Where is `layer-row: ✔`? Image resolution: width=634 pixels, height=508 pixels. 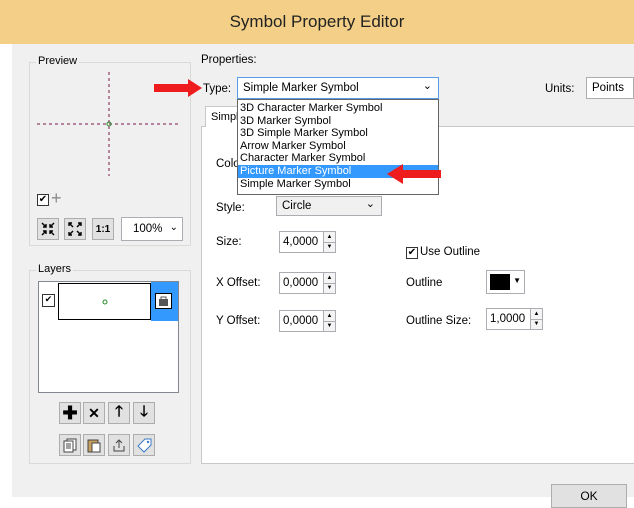
layer-row: ✔ is located at coordinates (108, 301).